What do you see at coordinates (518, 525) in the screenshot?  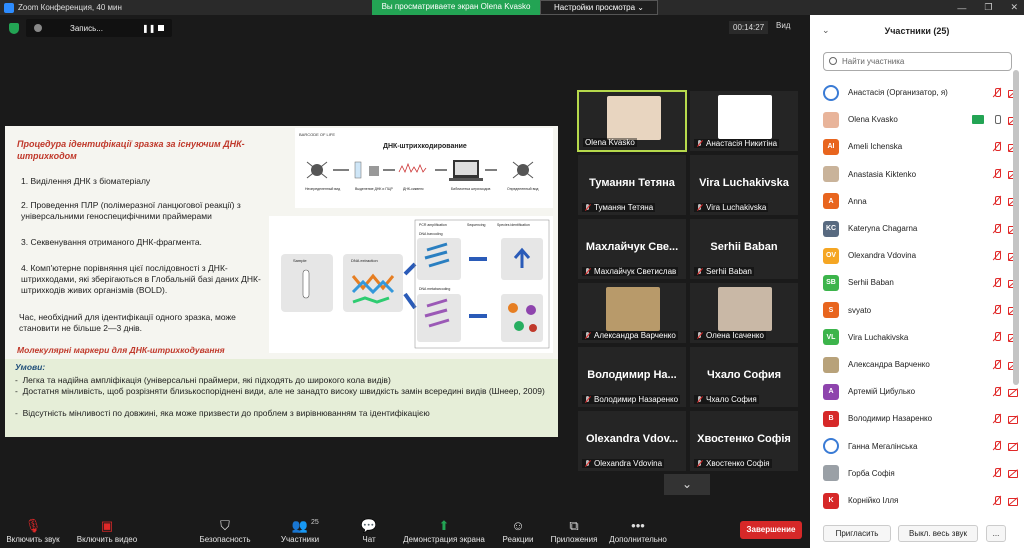 I see `reactions-icon: ☺` at bounding box center [518, 525].